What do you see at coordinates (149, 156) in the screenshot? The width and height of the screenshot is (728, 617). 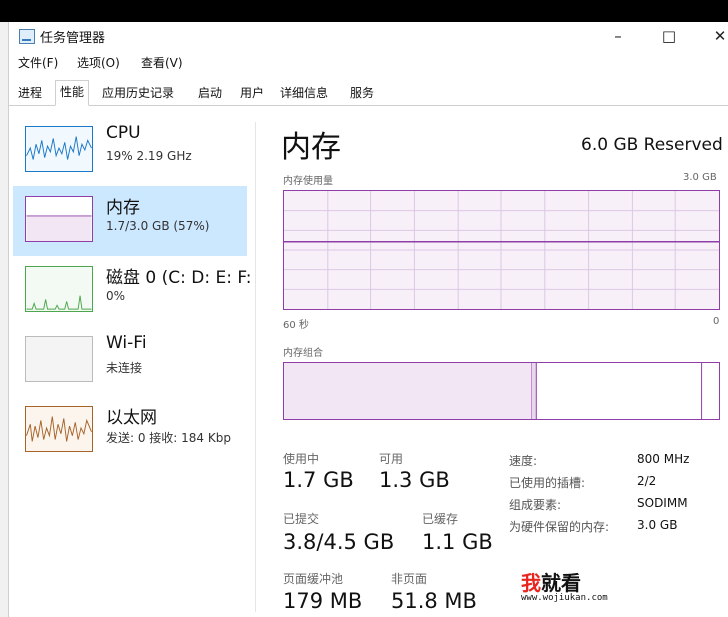 I see `sidebar-cpu-sub: 19% 2.19 GHz` at bounding box center [149, 156].